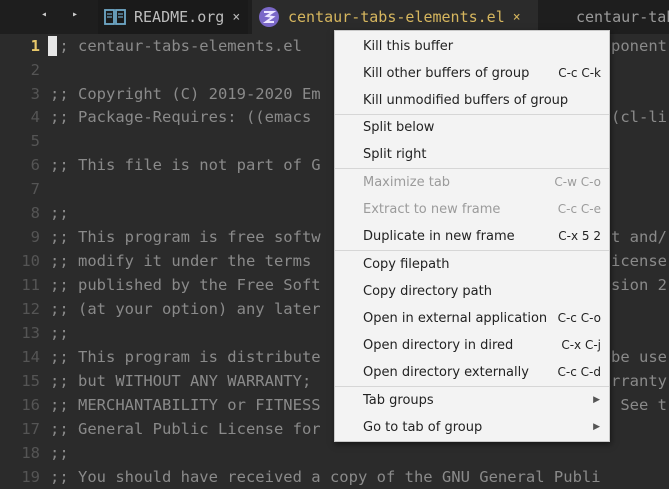  I want to click on code-text-fragment: ponent, so click(639, 46).